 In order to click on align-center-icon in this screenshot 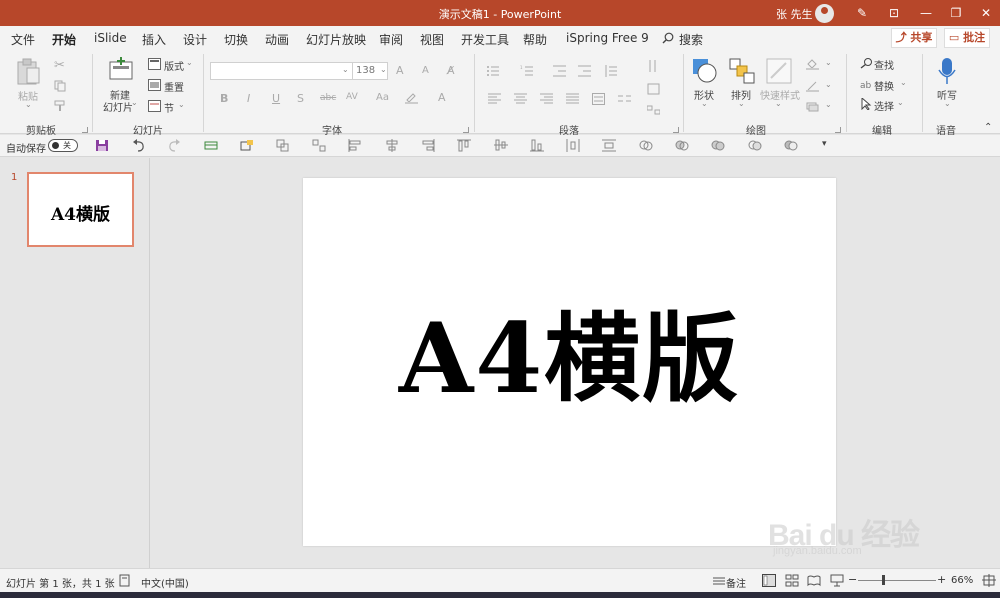, I will do `click(520, 99)`.